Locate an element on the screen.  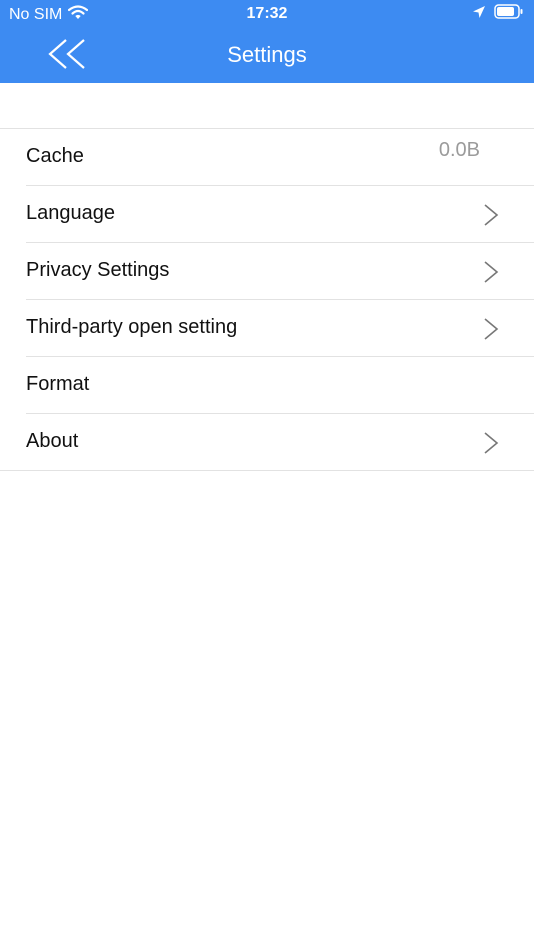
settings-row-format: Format is located at coordinates (280, 385).